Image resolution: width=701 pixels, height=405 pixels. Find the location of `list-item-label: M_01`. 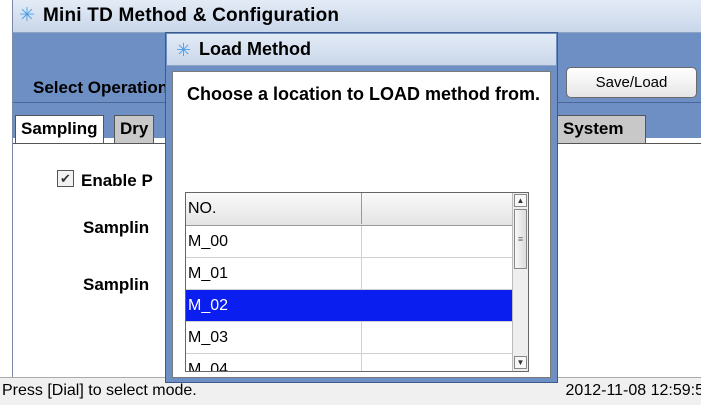

list-item-label: M_01 is located at coordinates (274, 273).